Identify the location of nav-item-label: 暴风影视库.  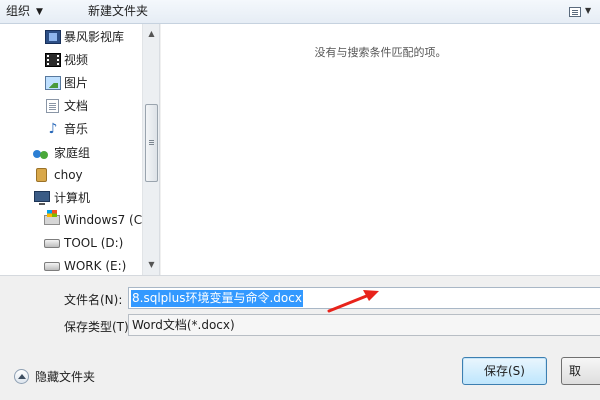
(94, 37).